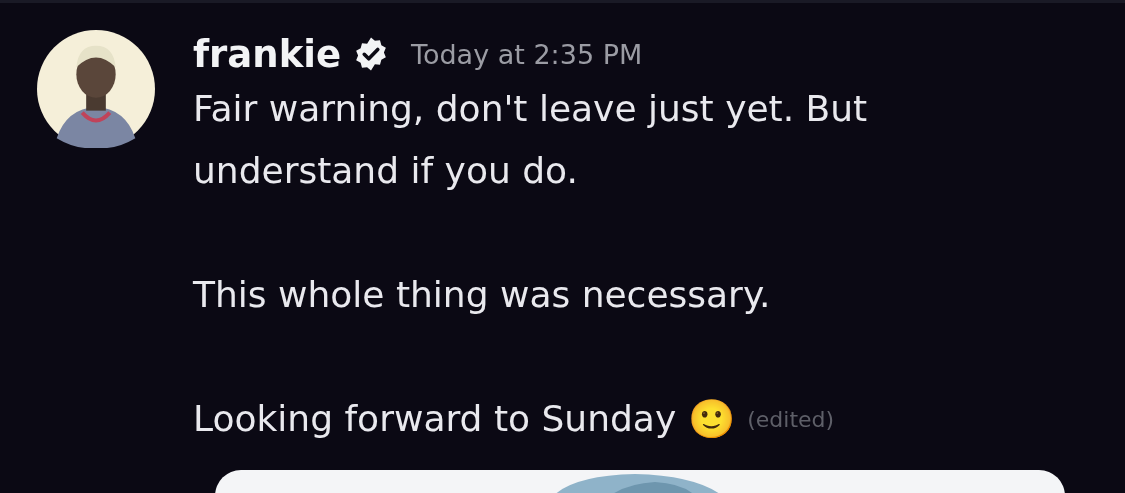 This screenshot has height=493, width=1125. I want to click on edited-label: (edited), so click(791, 419).